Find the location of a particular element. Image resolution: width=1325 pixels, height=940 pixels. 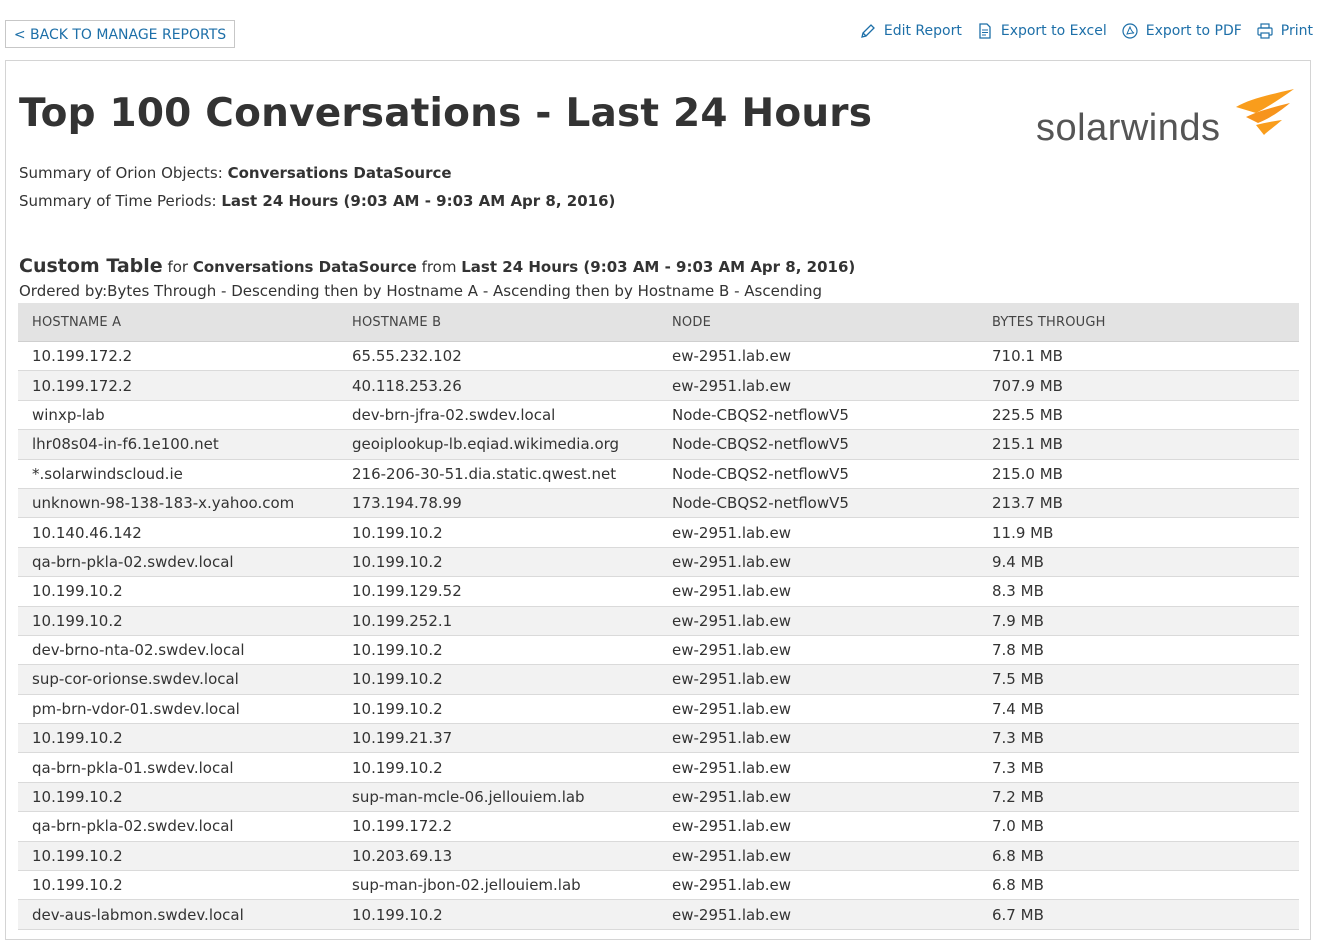

hostname-a-cell: lhr08s04-in-f6.1e100.net is located at coordinates (178, 444).